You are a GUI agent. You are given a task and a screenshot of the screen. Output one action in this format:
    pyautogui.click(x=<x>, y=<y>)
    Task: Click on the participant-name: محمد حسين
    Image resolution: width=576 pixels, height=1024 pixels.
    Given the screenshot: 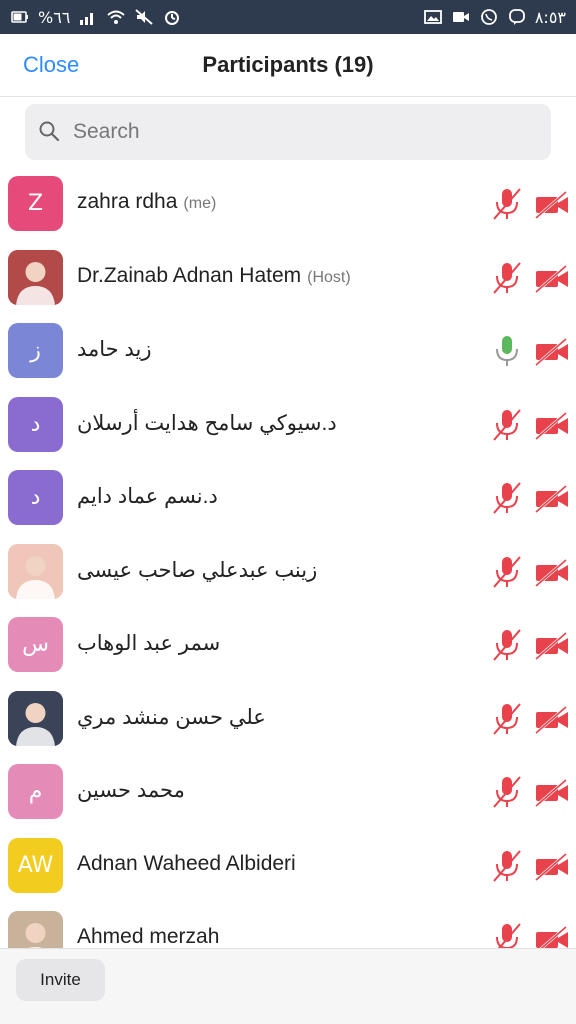 What is the action you would take?
    pyautogui.click(x=131, y=790)
    